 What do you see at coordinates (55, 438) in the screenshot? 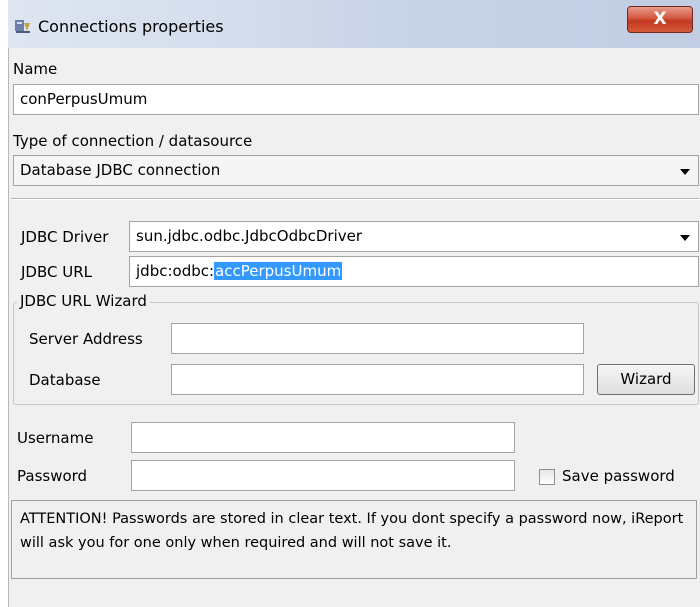
I see `username-label: Username` at bounding box center [55, 438].